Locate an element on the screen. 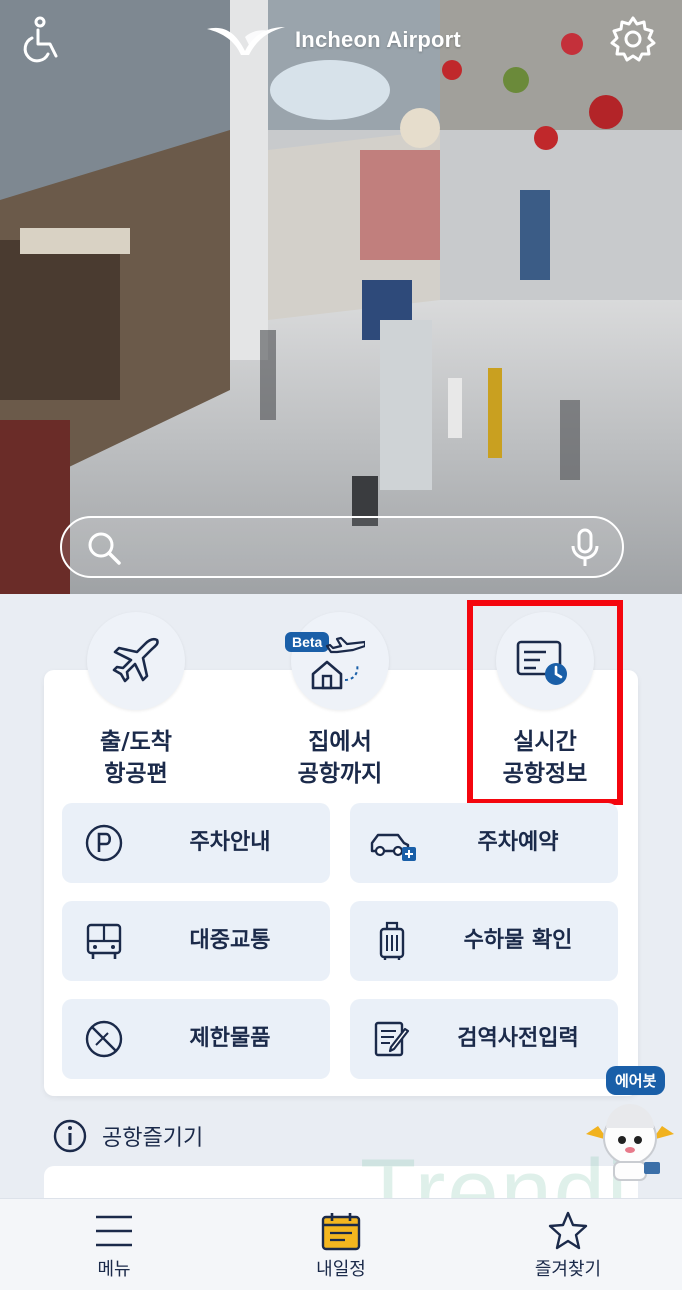 Image resolution: width=682 pixels, height=1305 pixels. nav-my-schedule: 내일정 is located at coordinates (341, 1245).